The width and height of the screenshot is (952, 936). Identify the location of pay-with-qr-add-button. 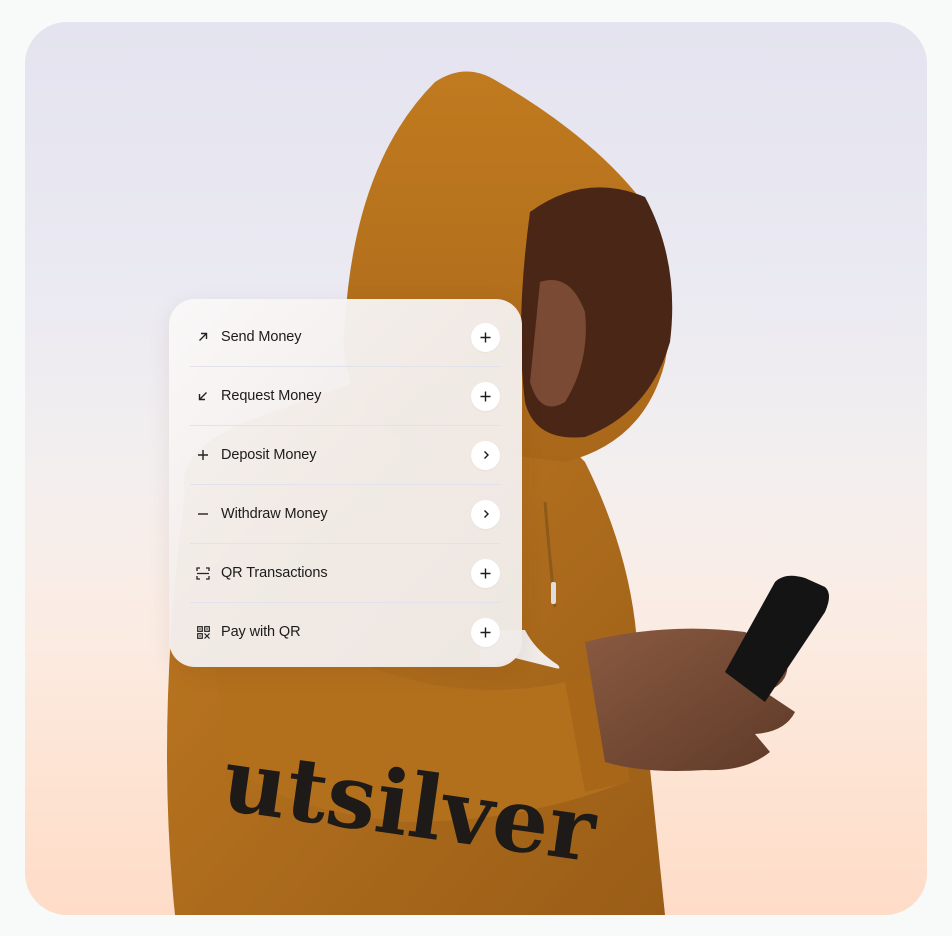
(485, 632).